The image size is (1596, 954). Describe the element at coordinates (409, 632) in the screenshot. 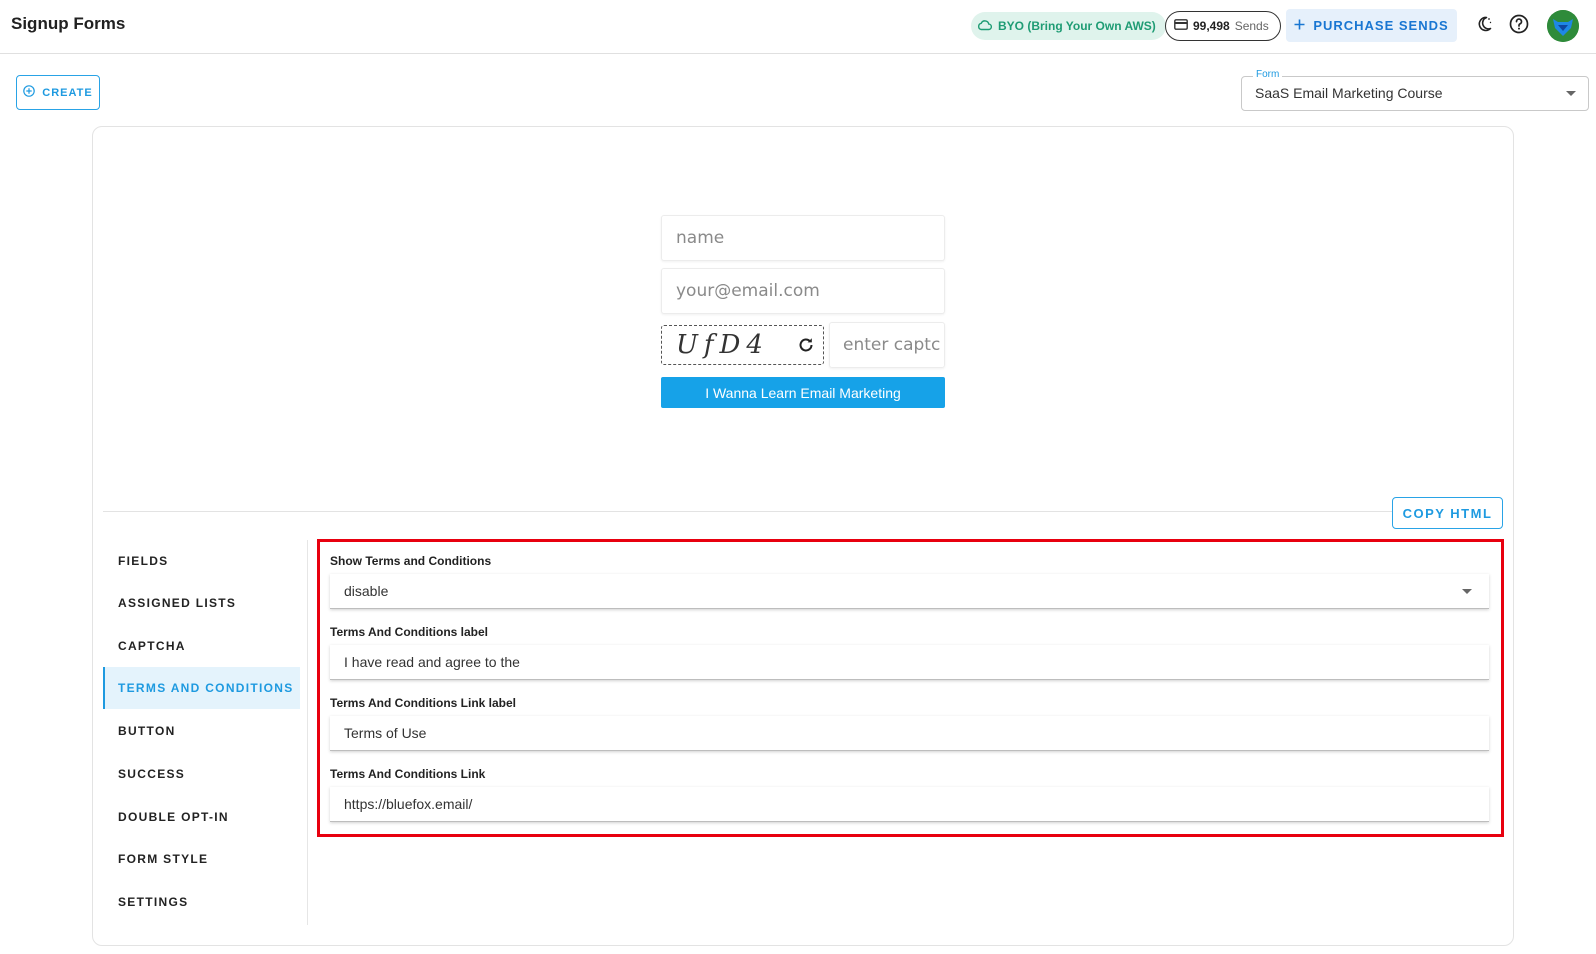

I see `terms-label-label: Terms And Conditions label` at that location.